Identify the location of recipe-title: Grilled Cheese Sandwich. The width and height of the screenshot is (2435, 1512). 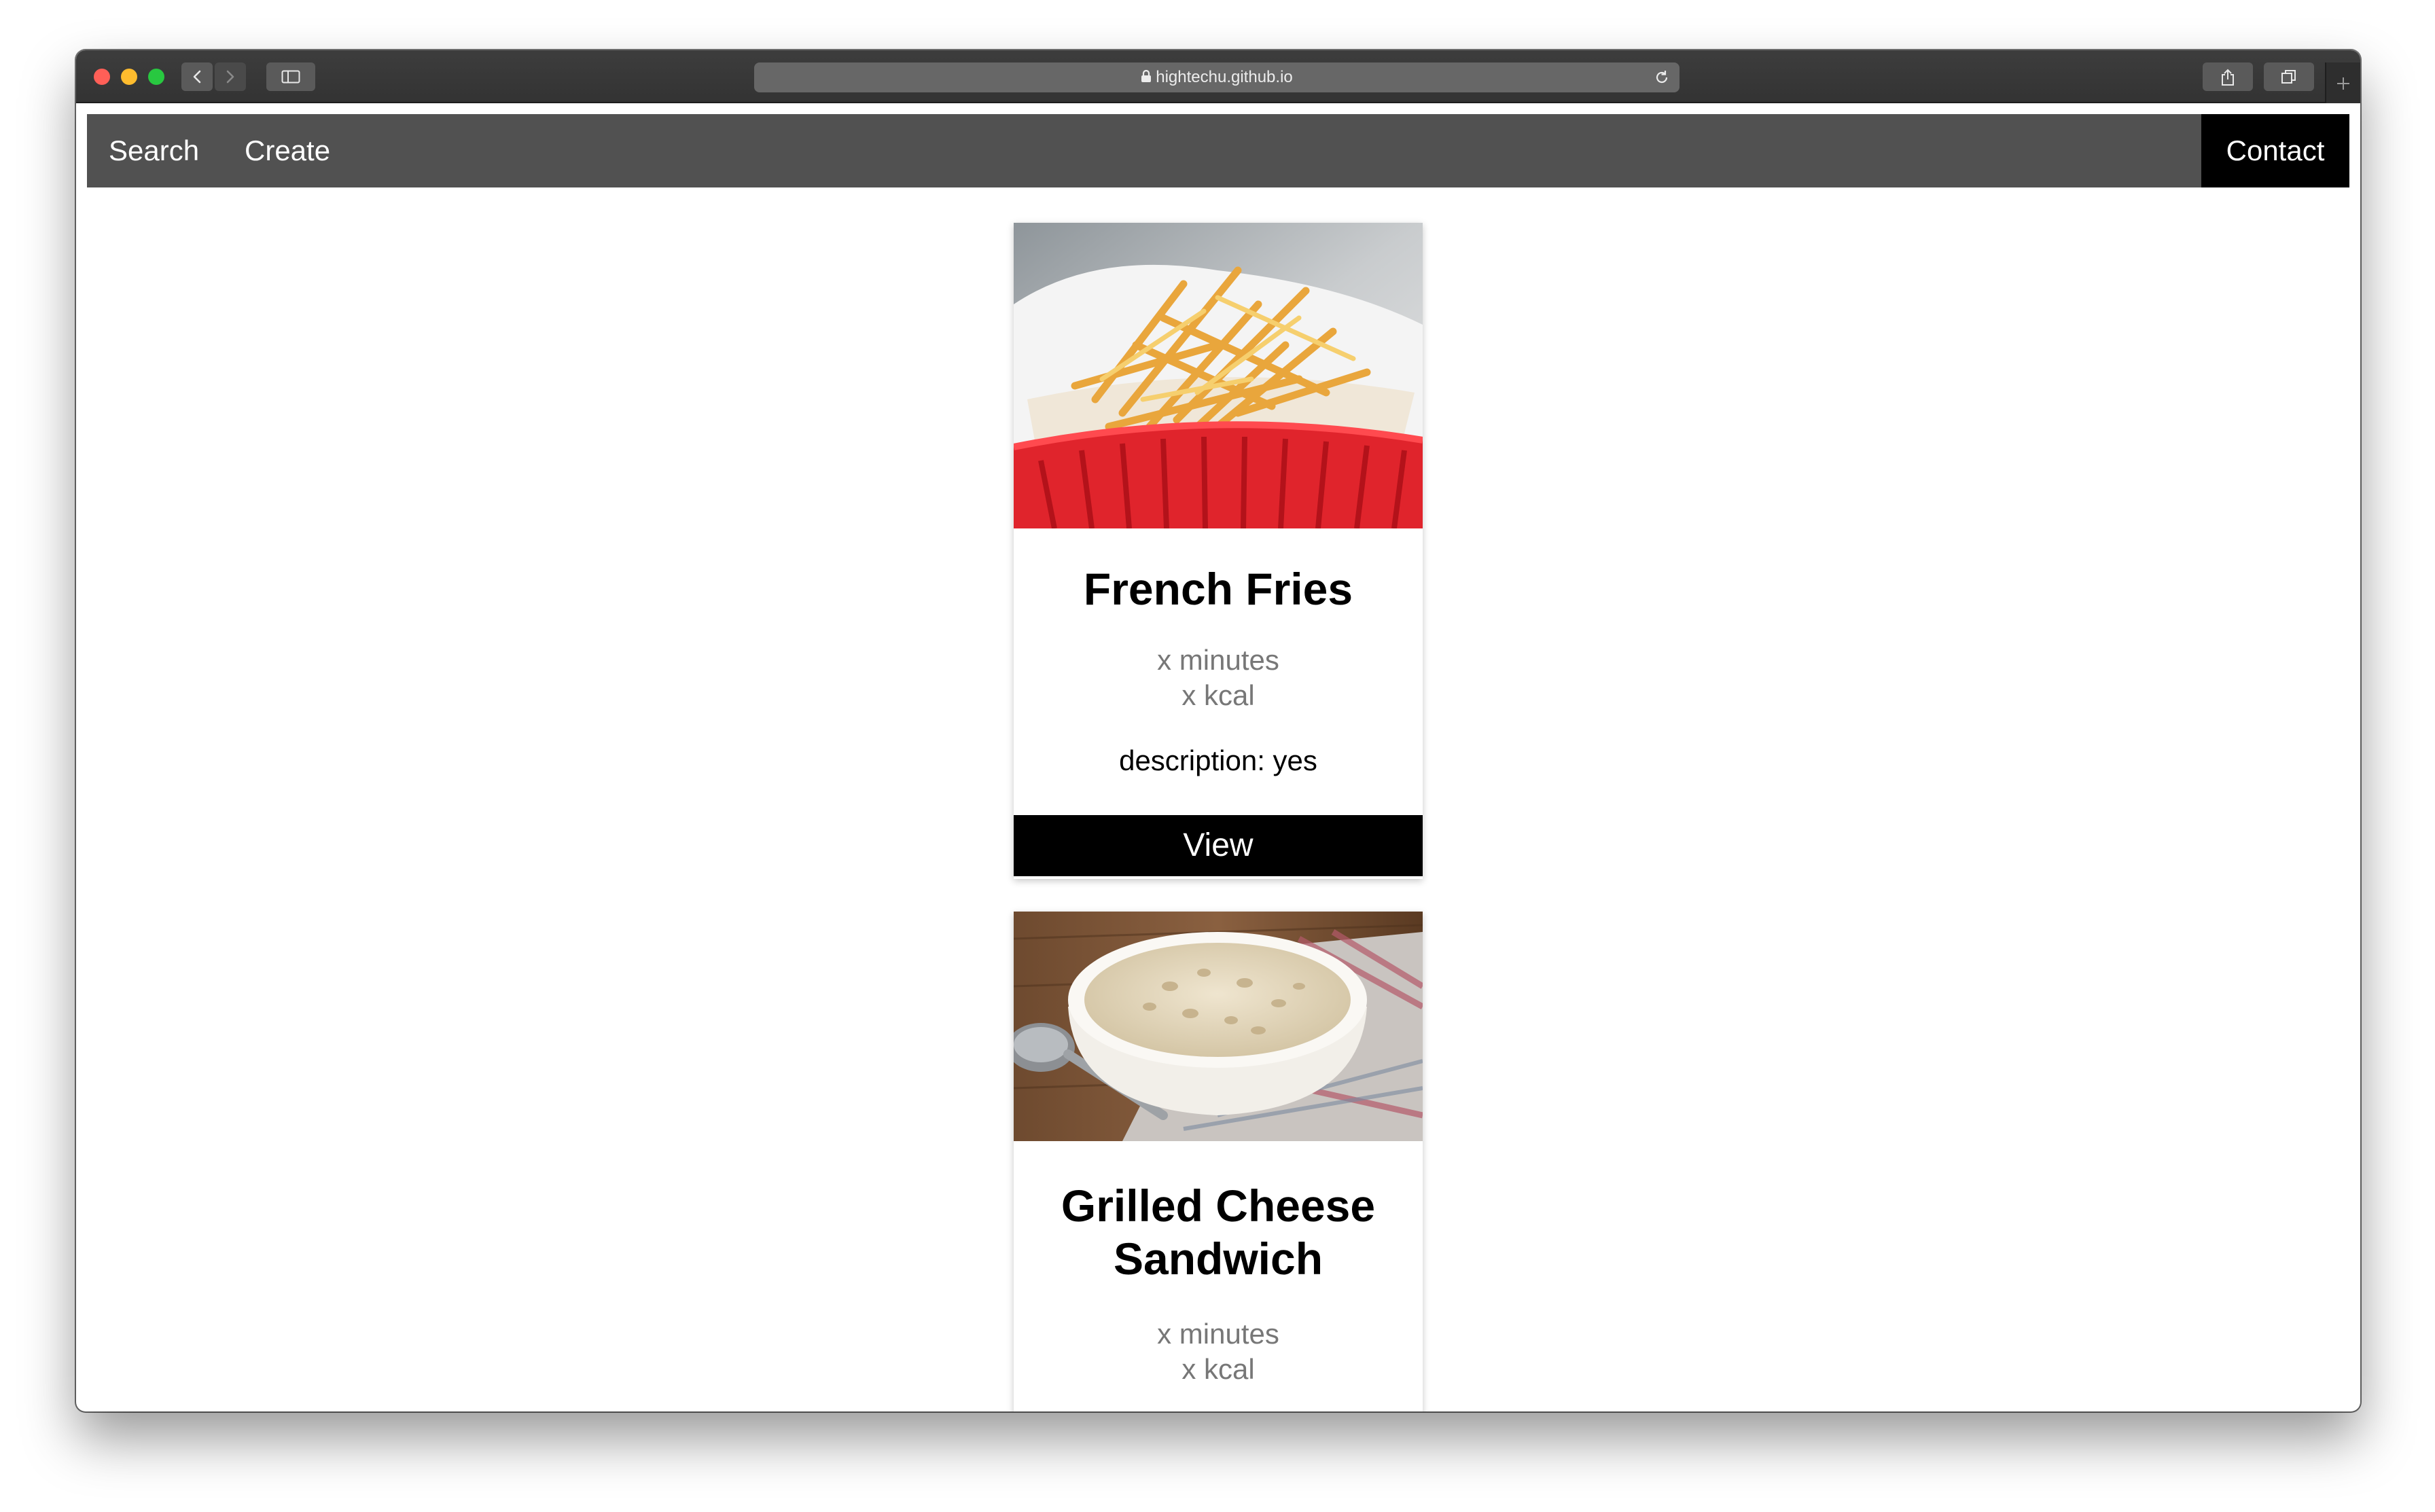
(1218, 1232).